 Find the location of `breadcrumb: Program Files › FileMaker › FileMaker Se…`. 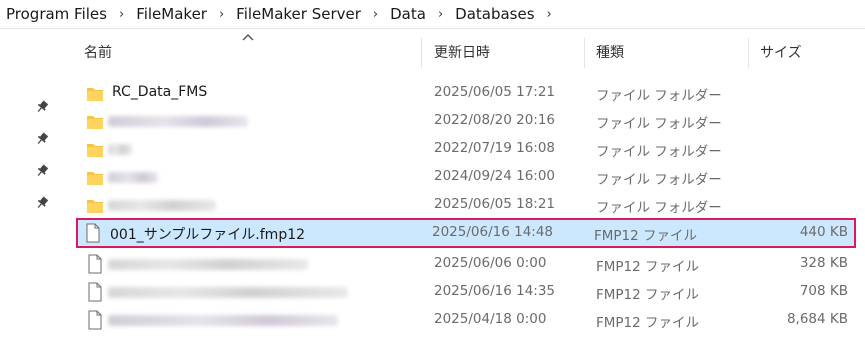

breadcrumb: Program Files › FileMaker › FileMaker Se… is located at coordinates (432, 14).